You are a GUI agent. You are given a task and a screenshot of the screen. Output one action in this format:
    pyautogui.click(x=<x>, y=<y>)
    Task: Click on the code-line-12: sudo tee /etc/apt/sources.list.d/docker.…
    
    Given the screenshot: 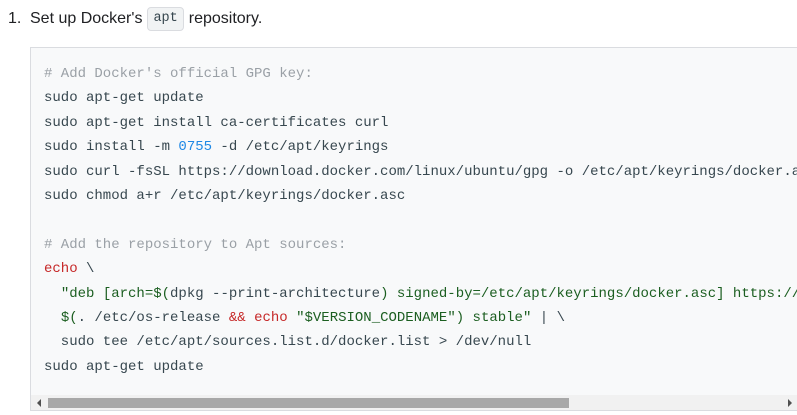 What is the action you would take?
    pyautogui.click(x=288, y=342)
    